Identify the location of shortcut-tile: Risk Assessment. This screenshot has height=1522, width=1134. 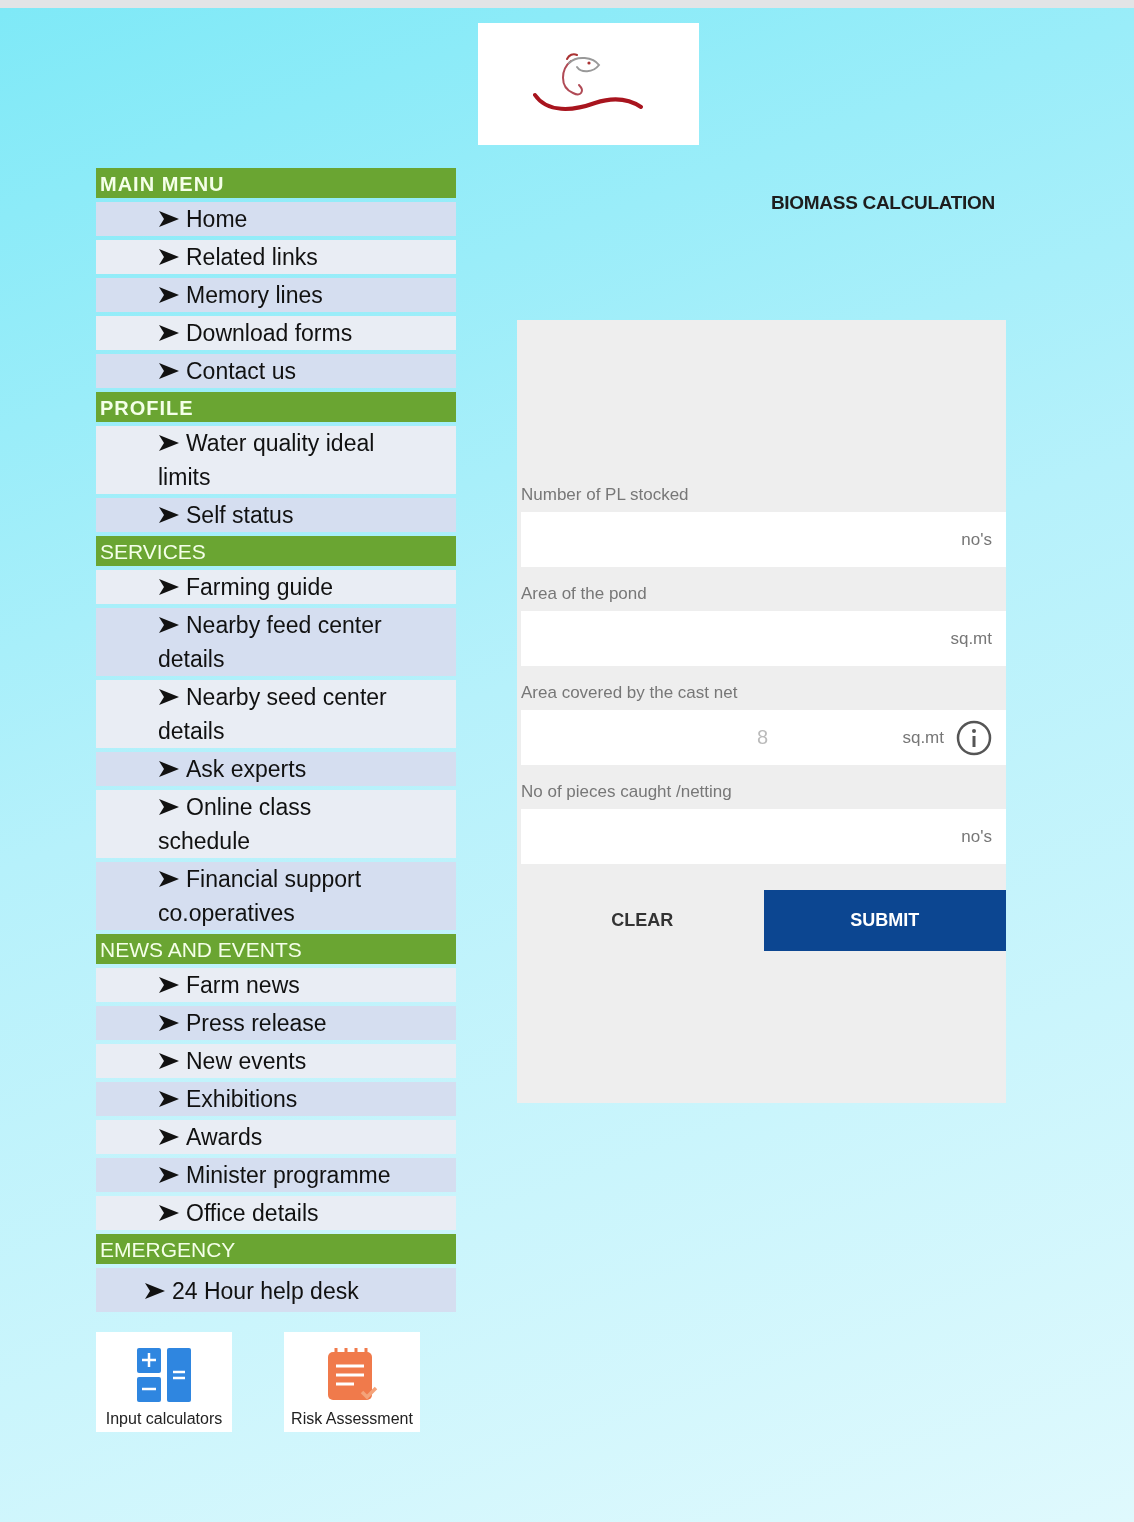
(352, 1382).